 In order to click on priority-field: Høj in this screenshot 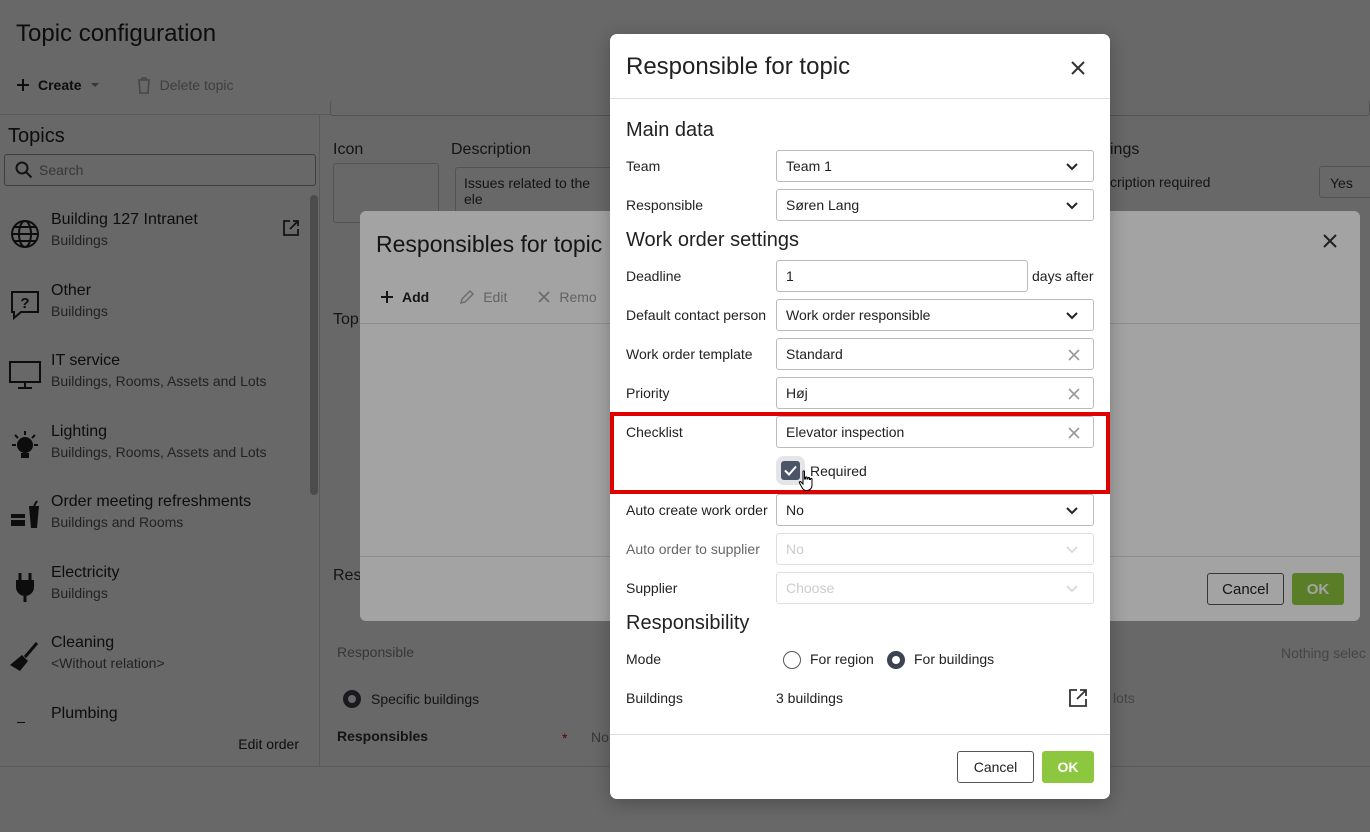, I will do `click(935, 393)`.